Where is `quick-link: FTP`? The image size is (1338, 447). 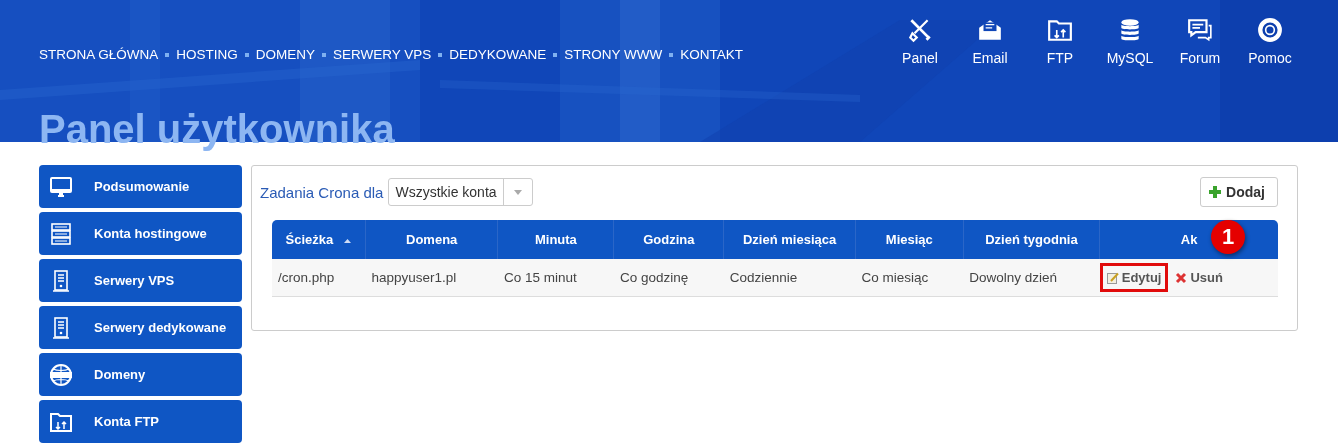
quick-link: FTP is located at coordinates (1060, 41).